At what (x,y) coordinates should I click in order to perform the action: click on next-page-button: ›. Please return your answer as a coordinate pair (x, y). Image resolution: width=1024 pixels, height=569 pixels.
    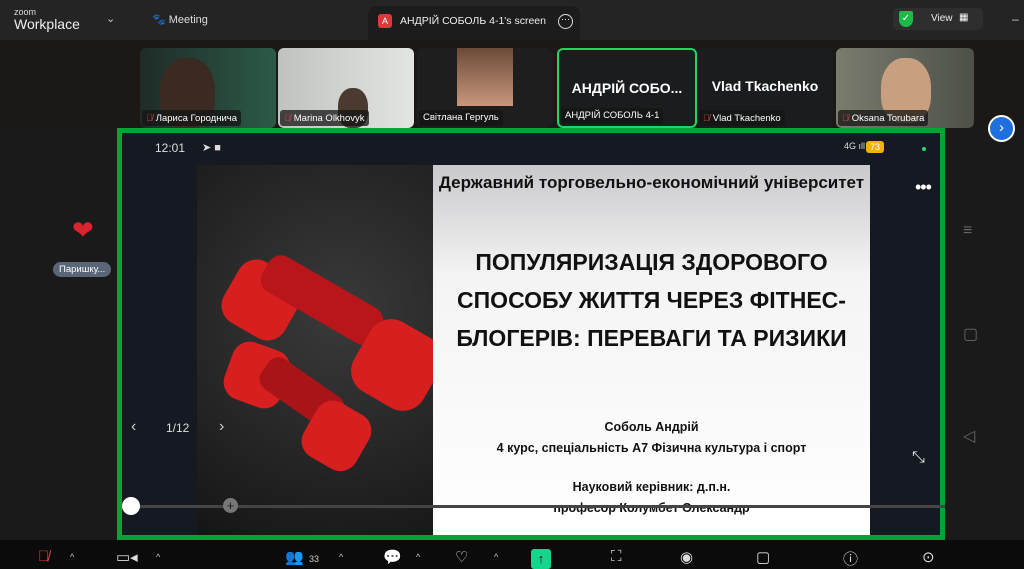
    Looking at the image, I should click on (1001, 128).